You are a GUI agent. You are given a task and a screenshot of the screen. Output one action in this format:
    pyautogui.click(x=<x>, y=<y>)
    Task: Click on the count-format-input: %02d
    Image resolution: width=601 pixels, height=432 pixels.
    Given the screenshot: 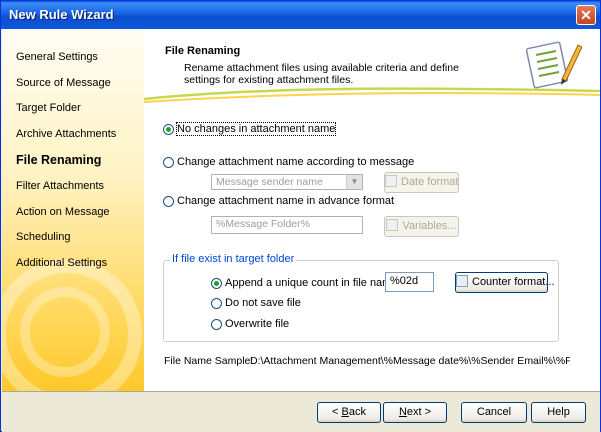 What is the action you would take?
    pyautogui.click(x=409, y=282)
    